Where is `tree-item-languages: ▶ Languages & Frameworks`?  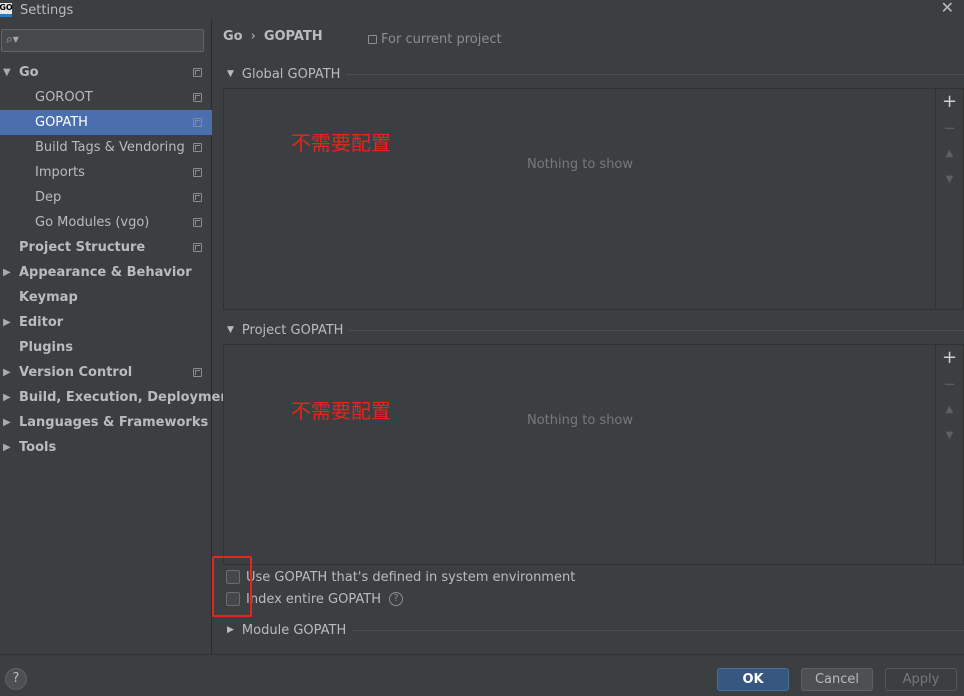 tree-item-languages: ▶ Languages & Frameworks is located at coordinates (106, 422).